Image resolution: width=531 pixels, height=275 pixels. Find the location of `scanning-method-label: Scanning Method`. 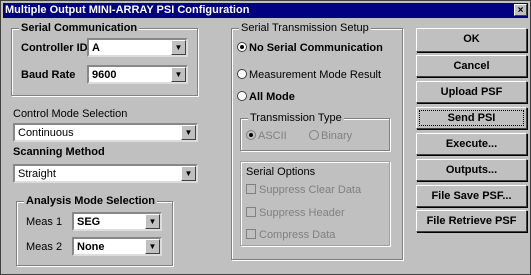

scanning-method-label: Scanning Method is located at coordinates (59, 152).